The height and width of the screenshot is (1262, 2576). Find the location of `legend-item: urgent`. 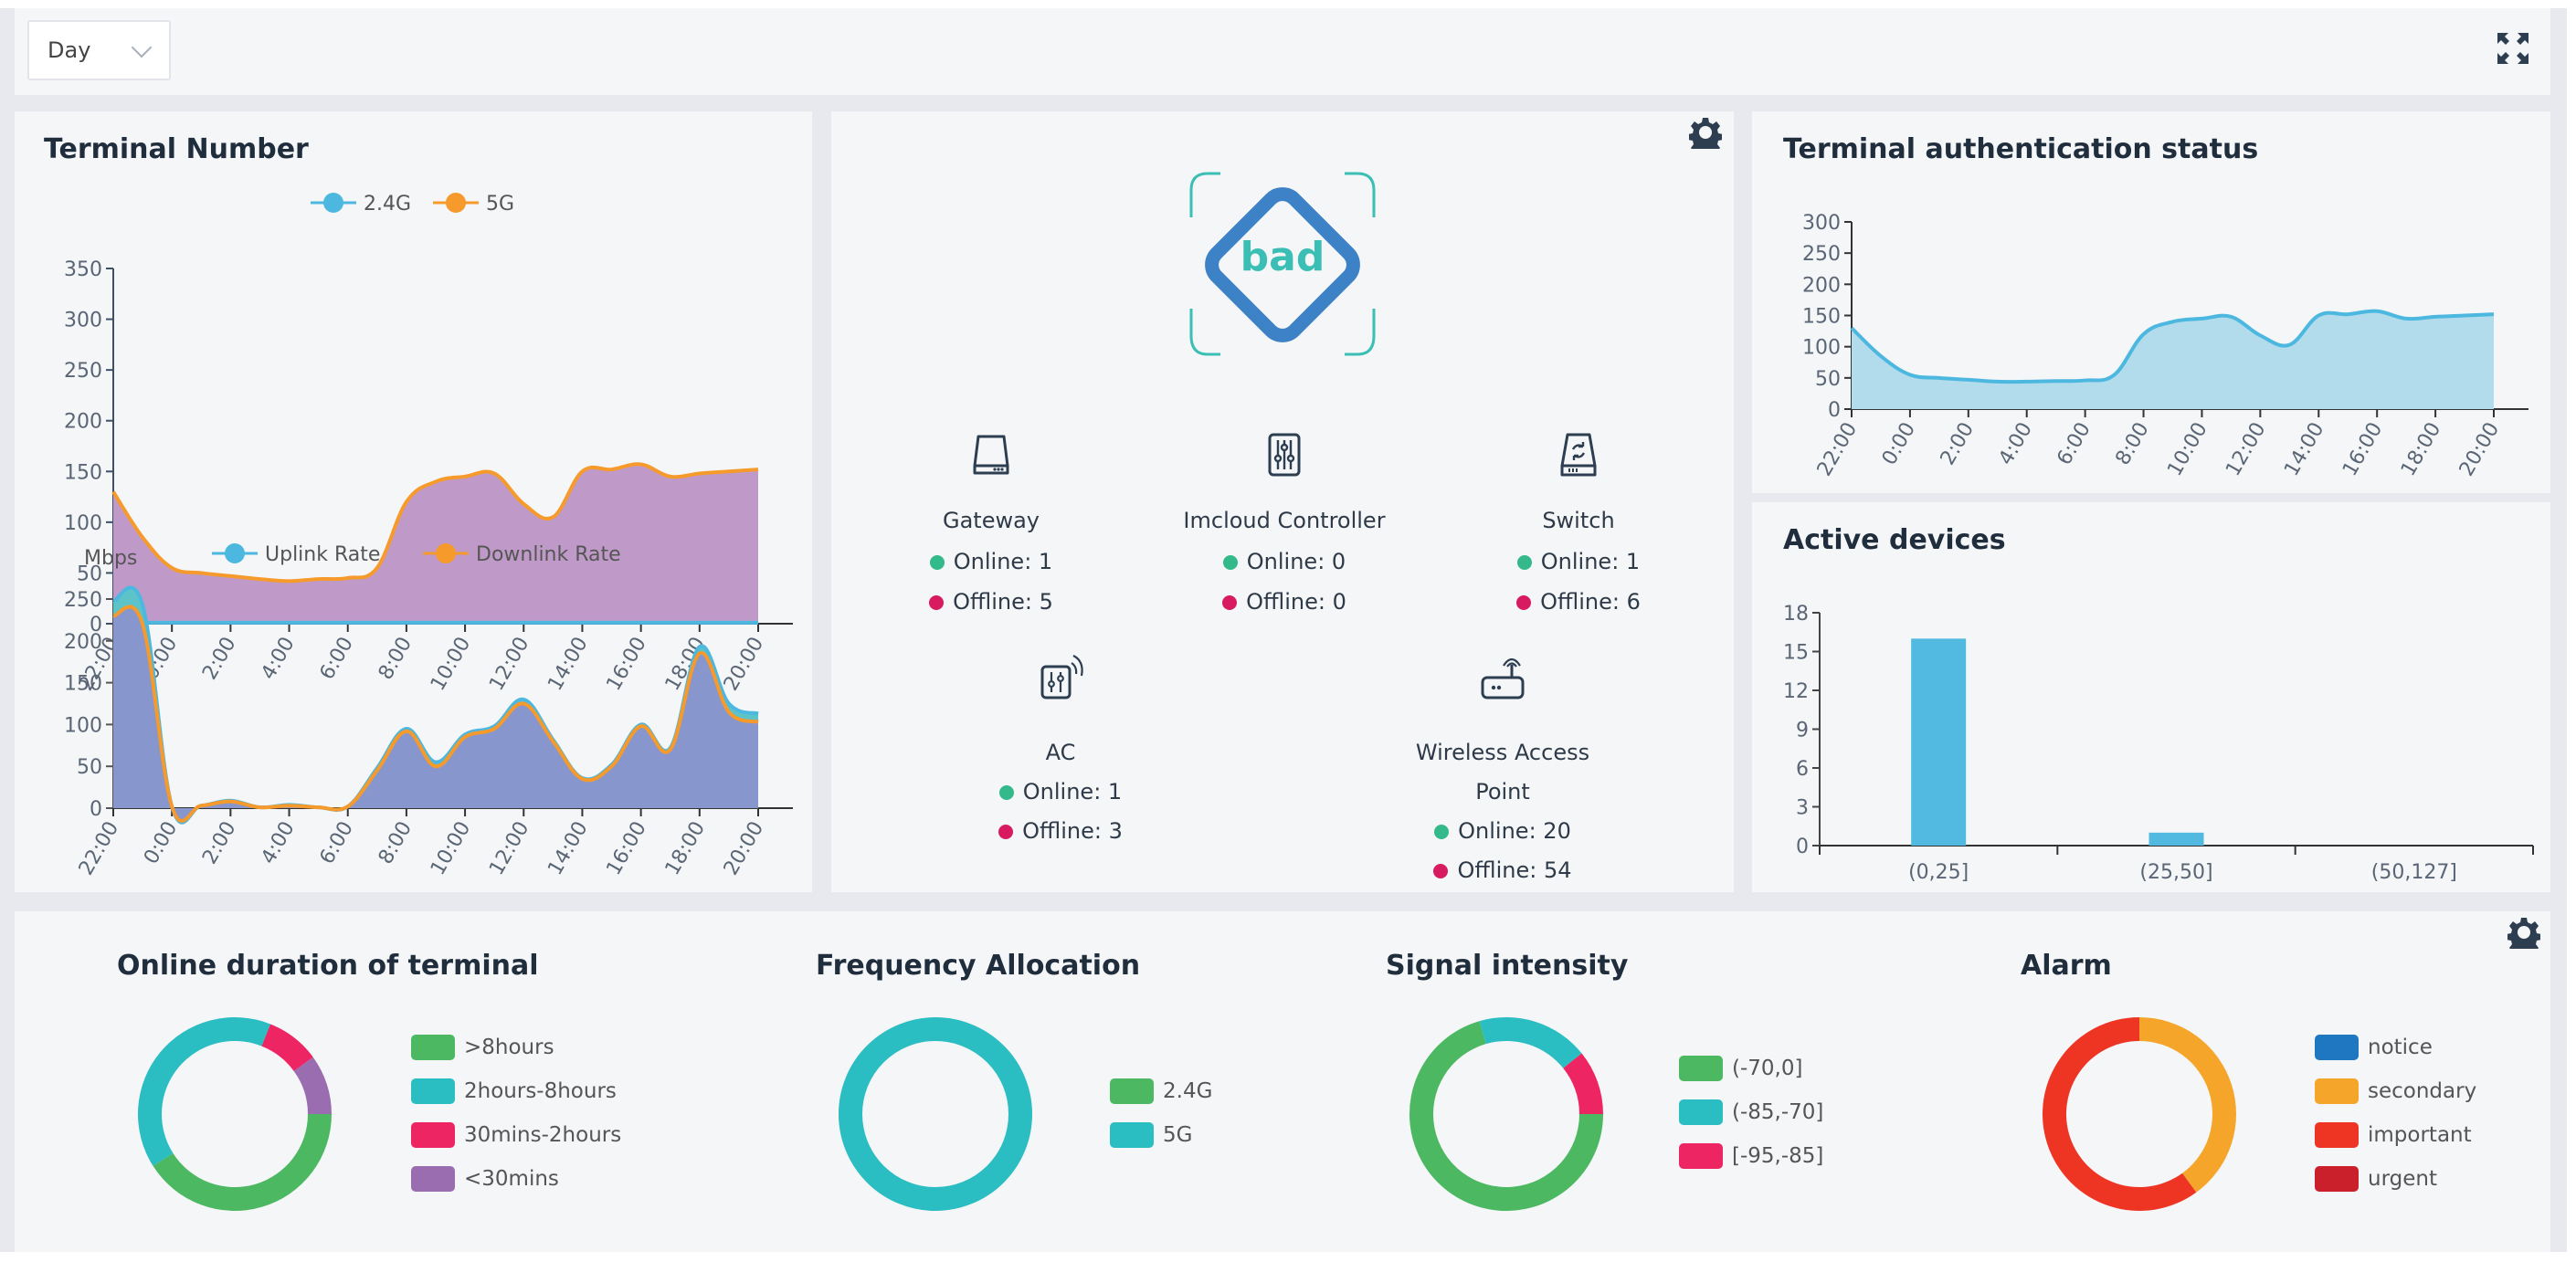

legend-item: urgent is located at coordinates (2376, 1179).